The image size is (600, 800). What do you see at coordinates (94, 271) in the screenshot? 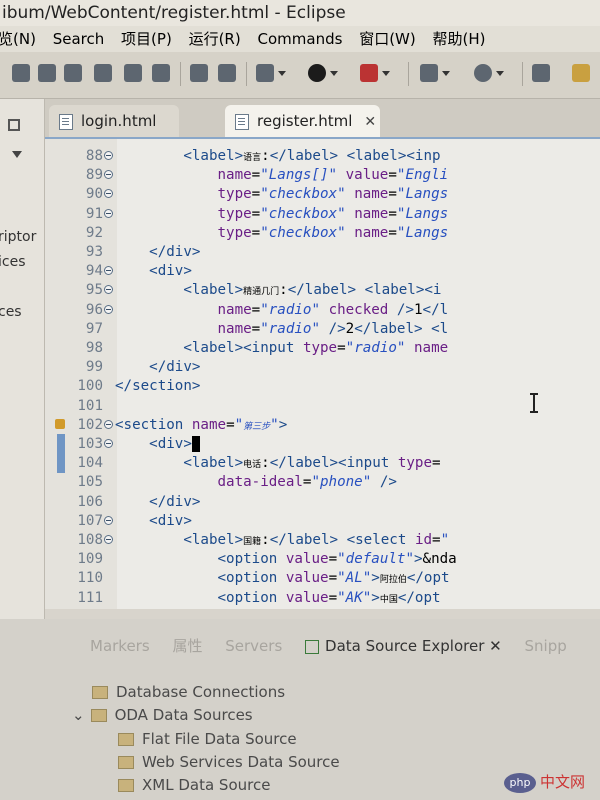
I see `line-number: 94` at bounding box center [94, 271].